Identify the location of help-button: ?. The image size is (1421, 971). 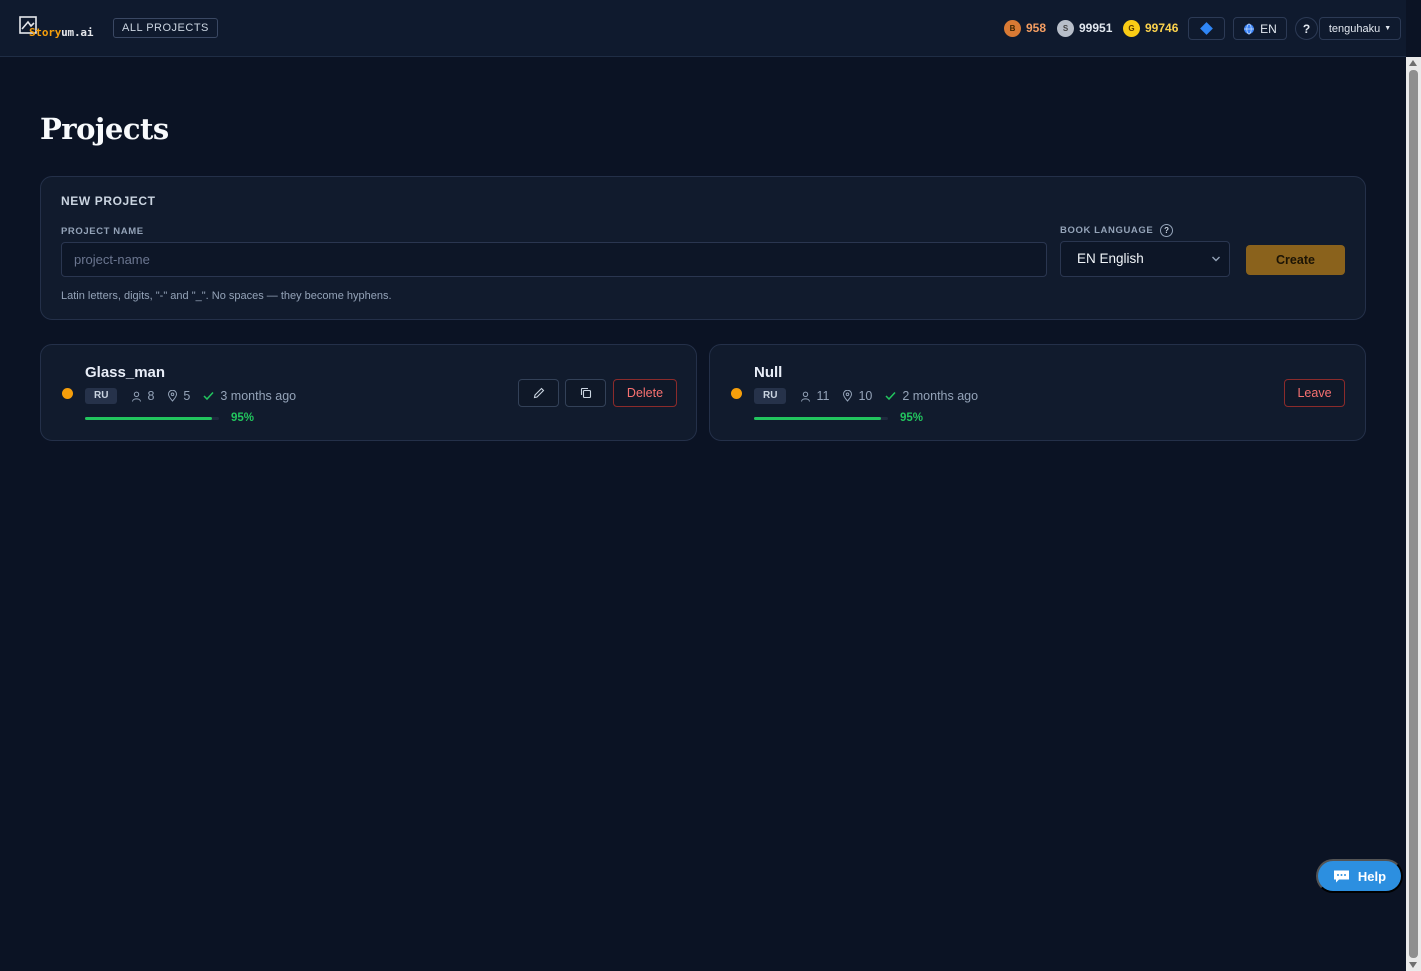
(1306, 28).